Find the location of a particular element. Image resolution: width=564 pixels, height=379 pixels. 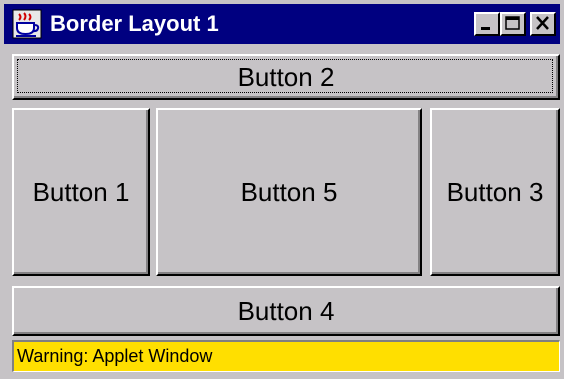

center-button-label: Button 5 is located at coordinates (289, 191).